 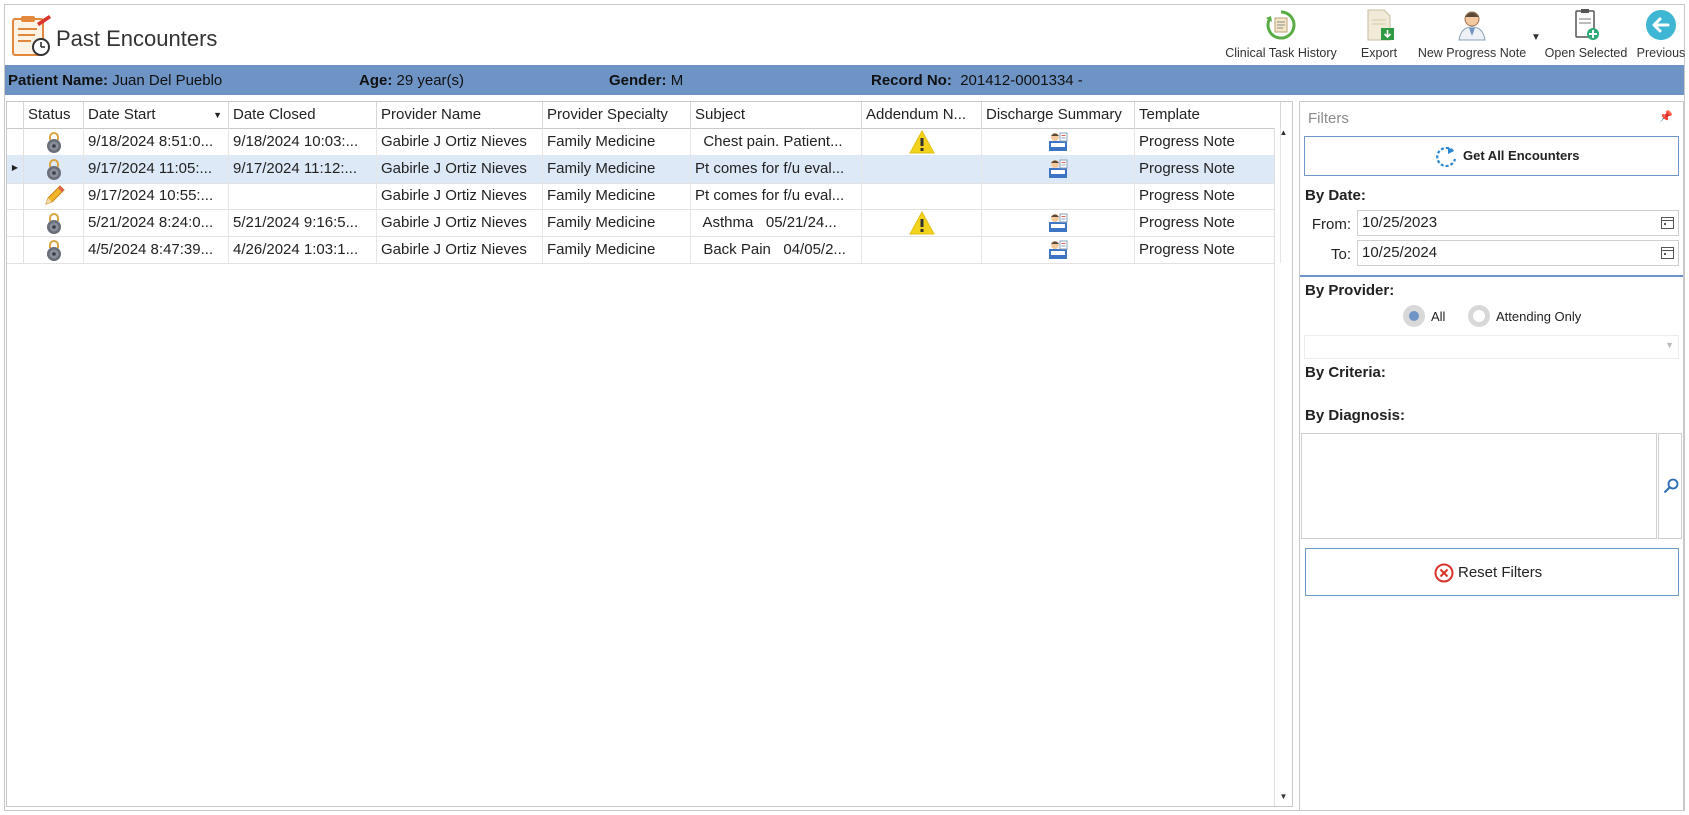 What do you see at coordinates (1331, 224) in the screenshot?
I see `from-label: From:` at bounding box center [1331, 224].